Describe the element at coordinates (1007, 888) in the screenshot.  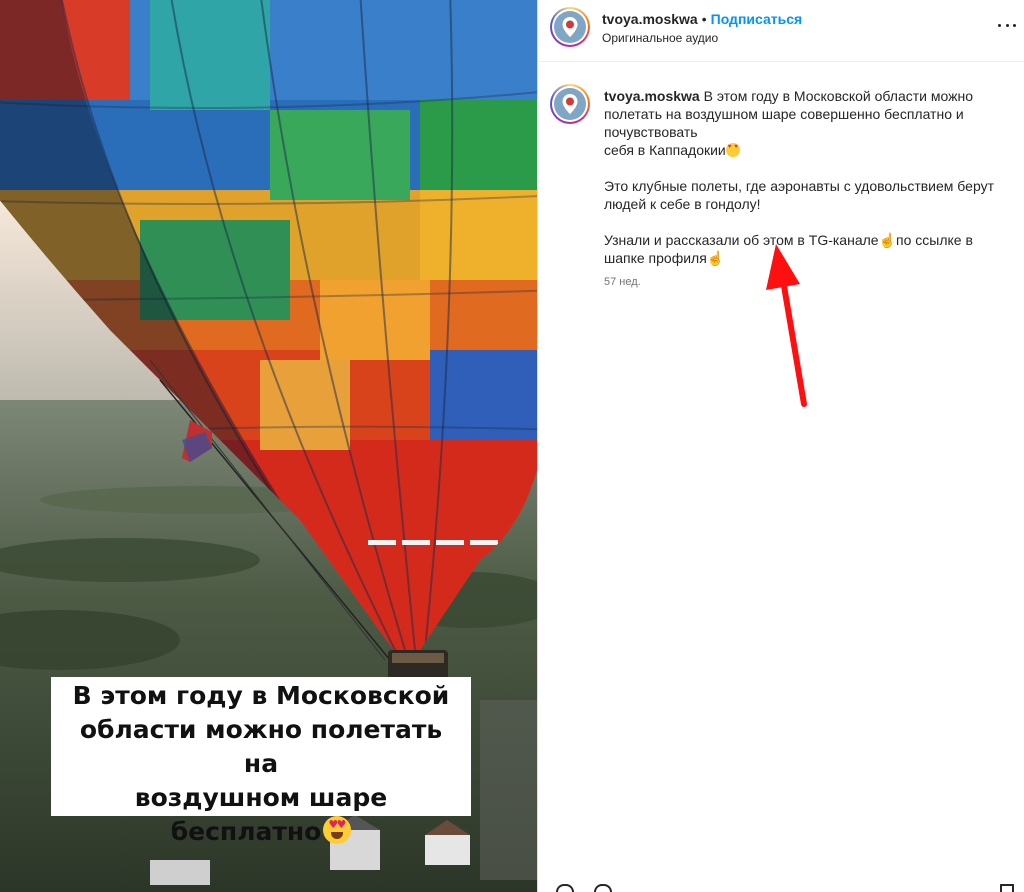
I see `save-icon` at that location.